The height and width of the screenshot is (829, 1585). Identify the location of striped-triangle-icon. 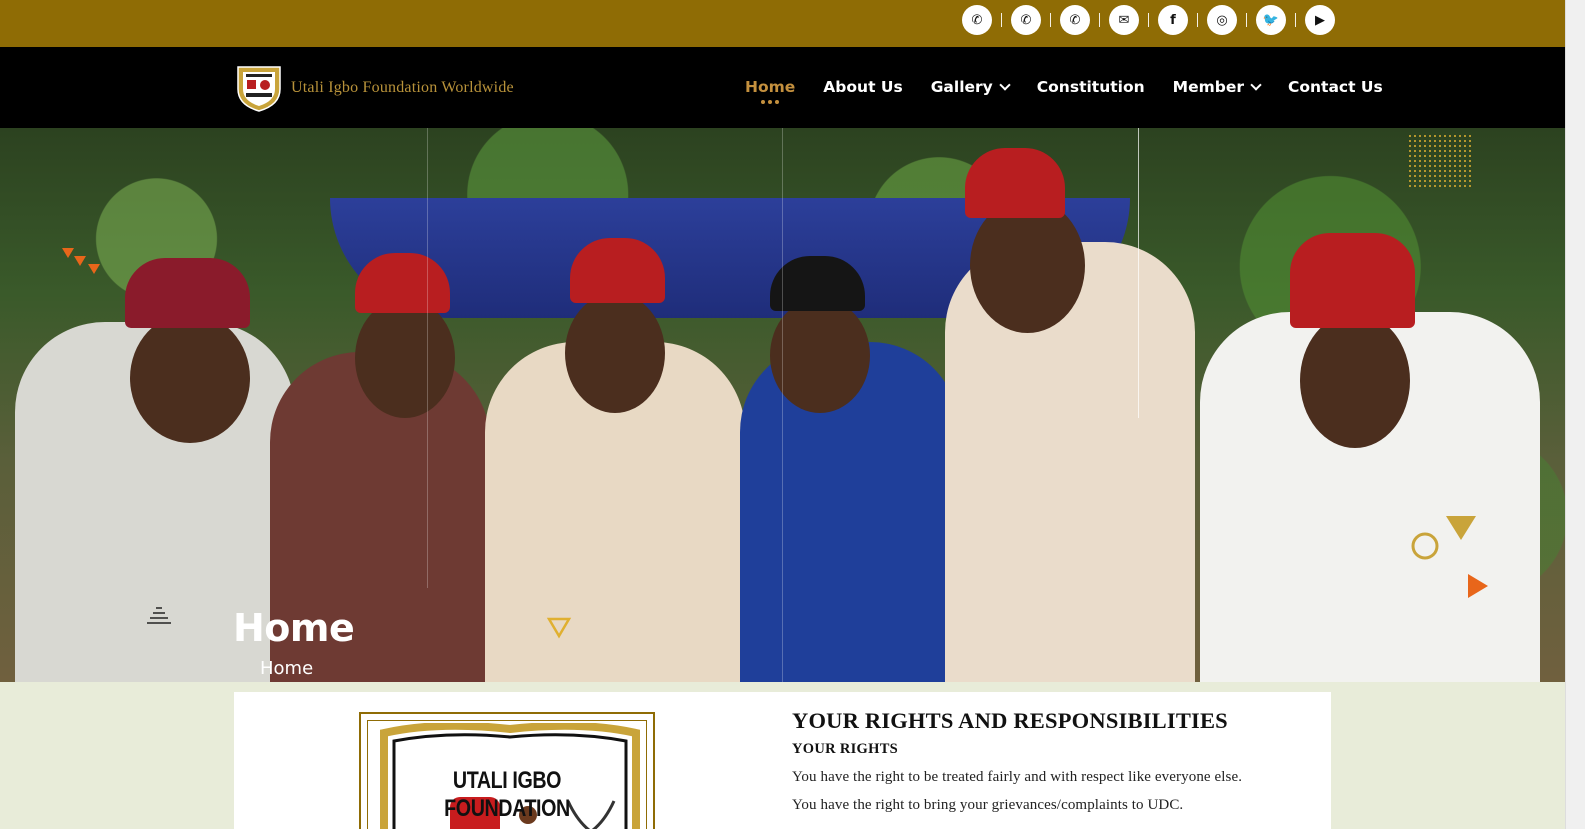
(159, 615).